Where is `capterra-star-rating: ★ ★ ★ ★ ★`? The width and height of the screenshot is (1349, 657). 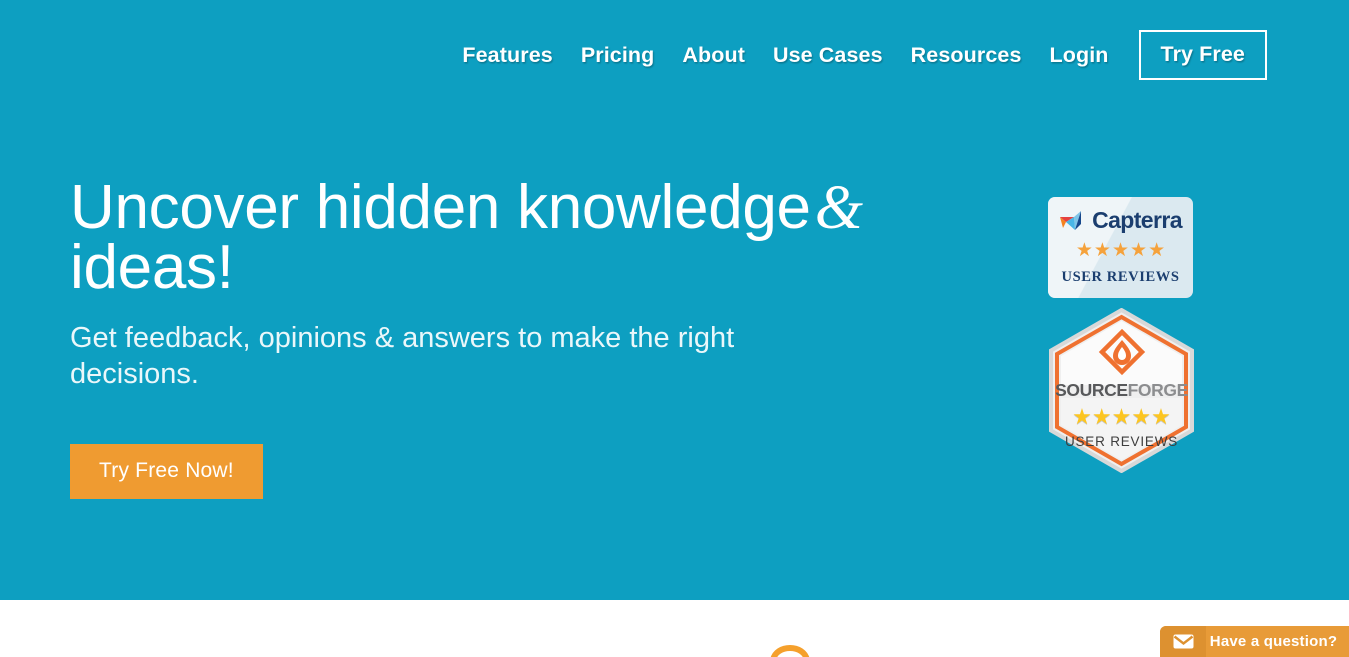
capterra-star-rating: ★ ★ ★ ★ ★ is located at coordinates (1120, 250).